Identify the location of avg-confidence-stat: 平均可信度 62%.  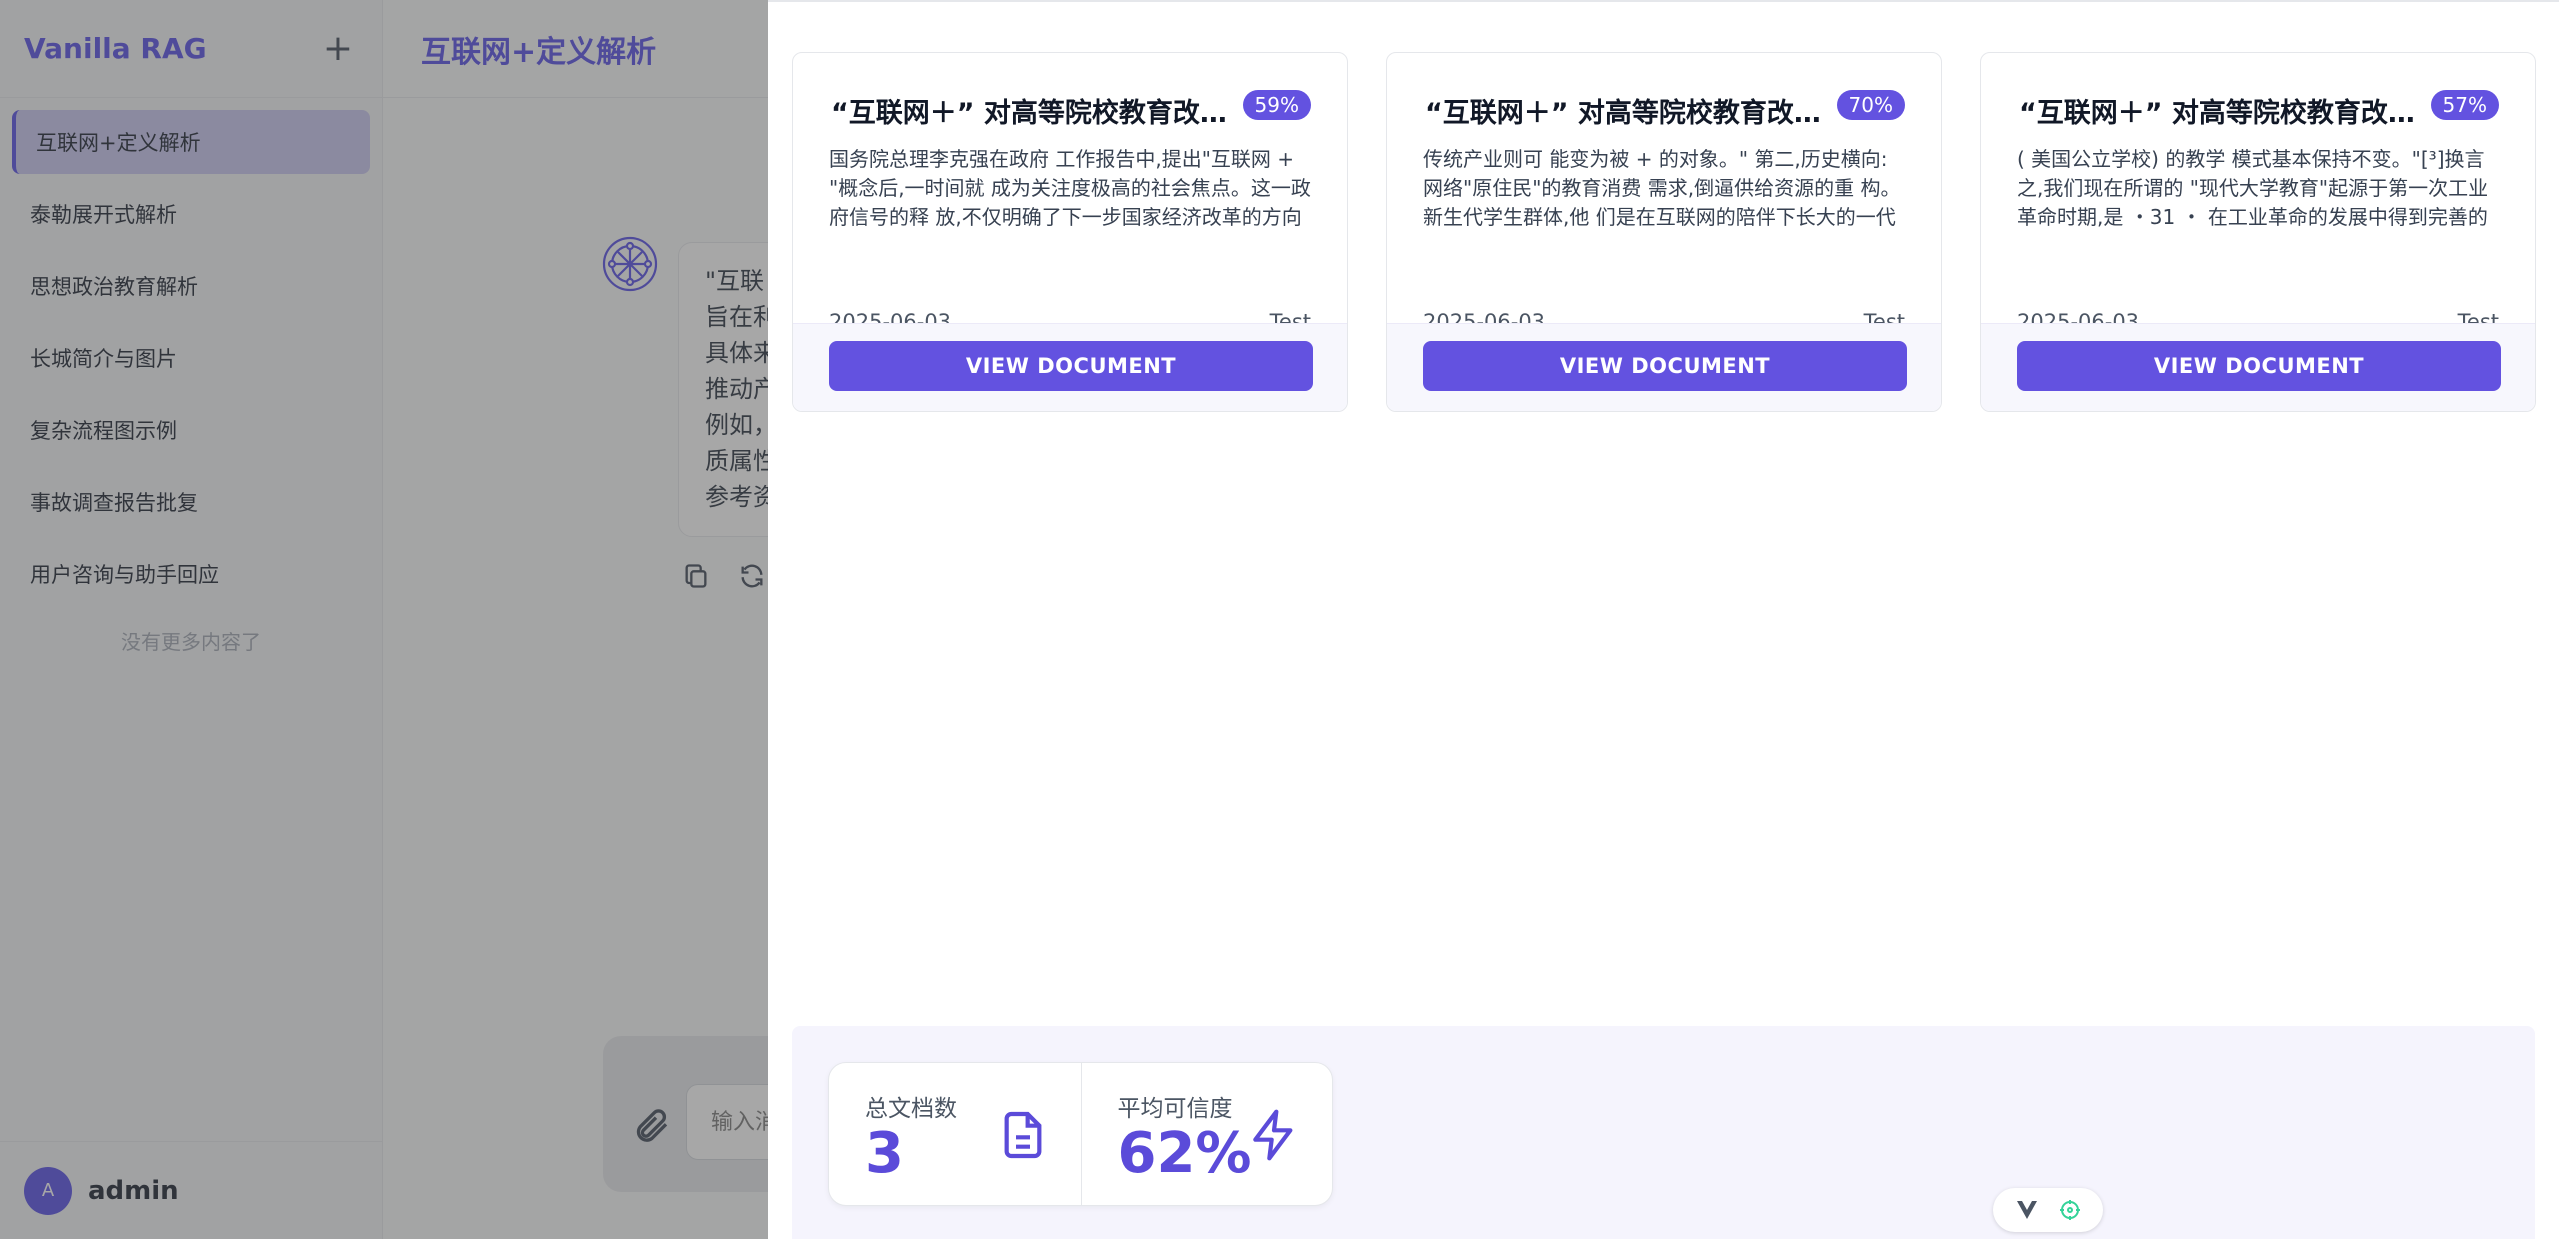
(1206, 1134).